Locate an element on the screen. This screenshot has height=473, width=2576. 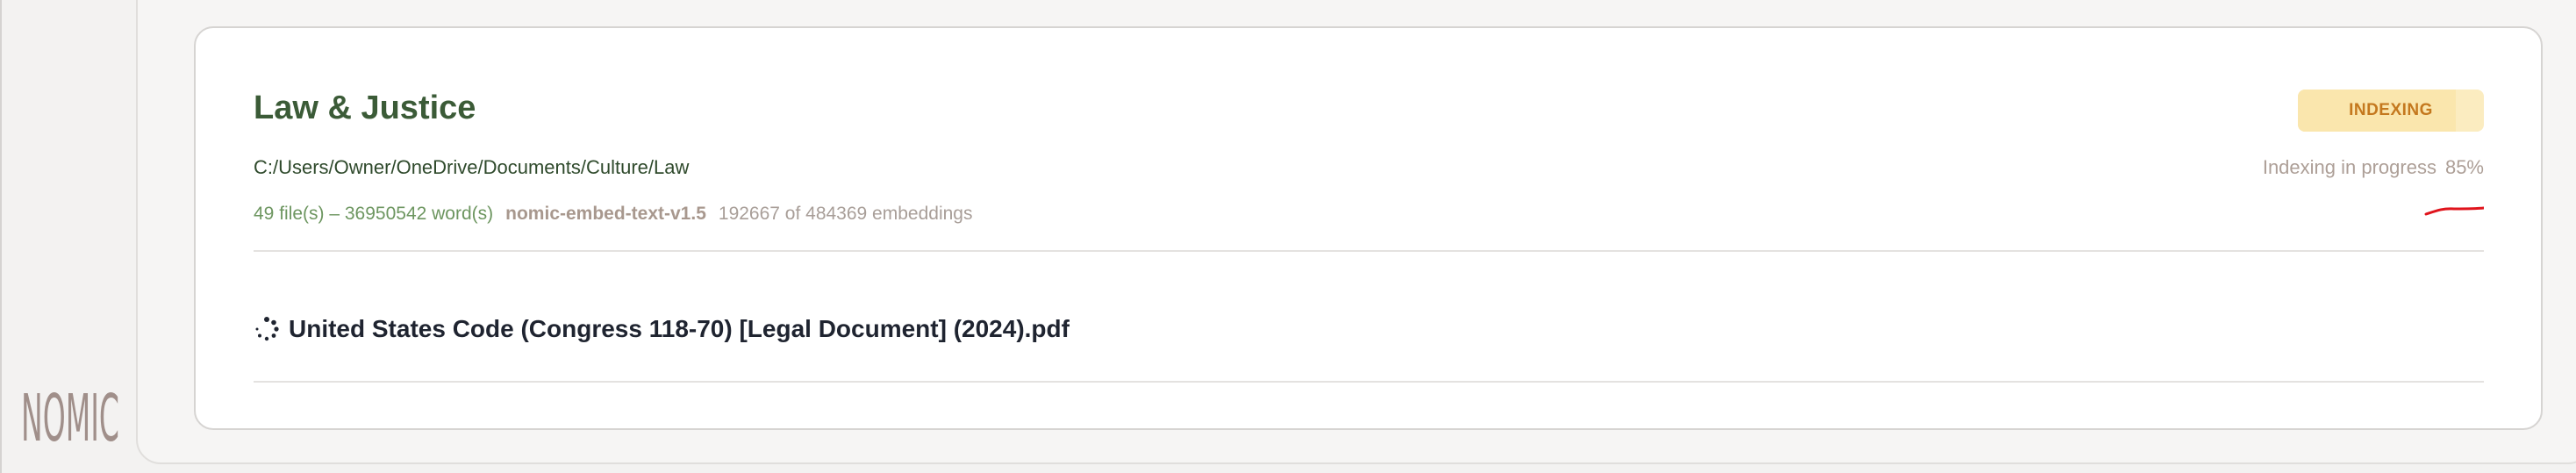
status-badge: INDEXING is located at coordinates (2391, 111).